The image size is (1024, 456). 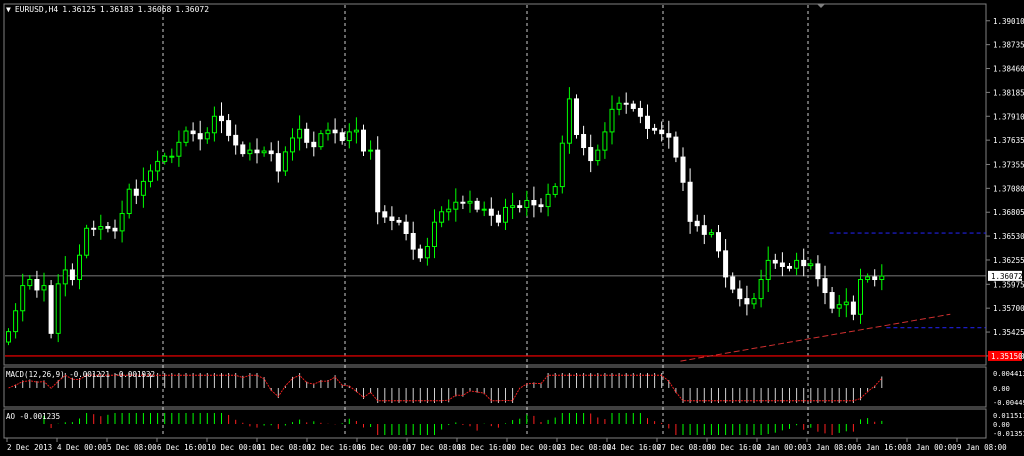 What do you see at coordinates (1008, 403) in the screenshot?
I see `macd-scale-label: -0.004495` at bounding box center [1008, 403].